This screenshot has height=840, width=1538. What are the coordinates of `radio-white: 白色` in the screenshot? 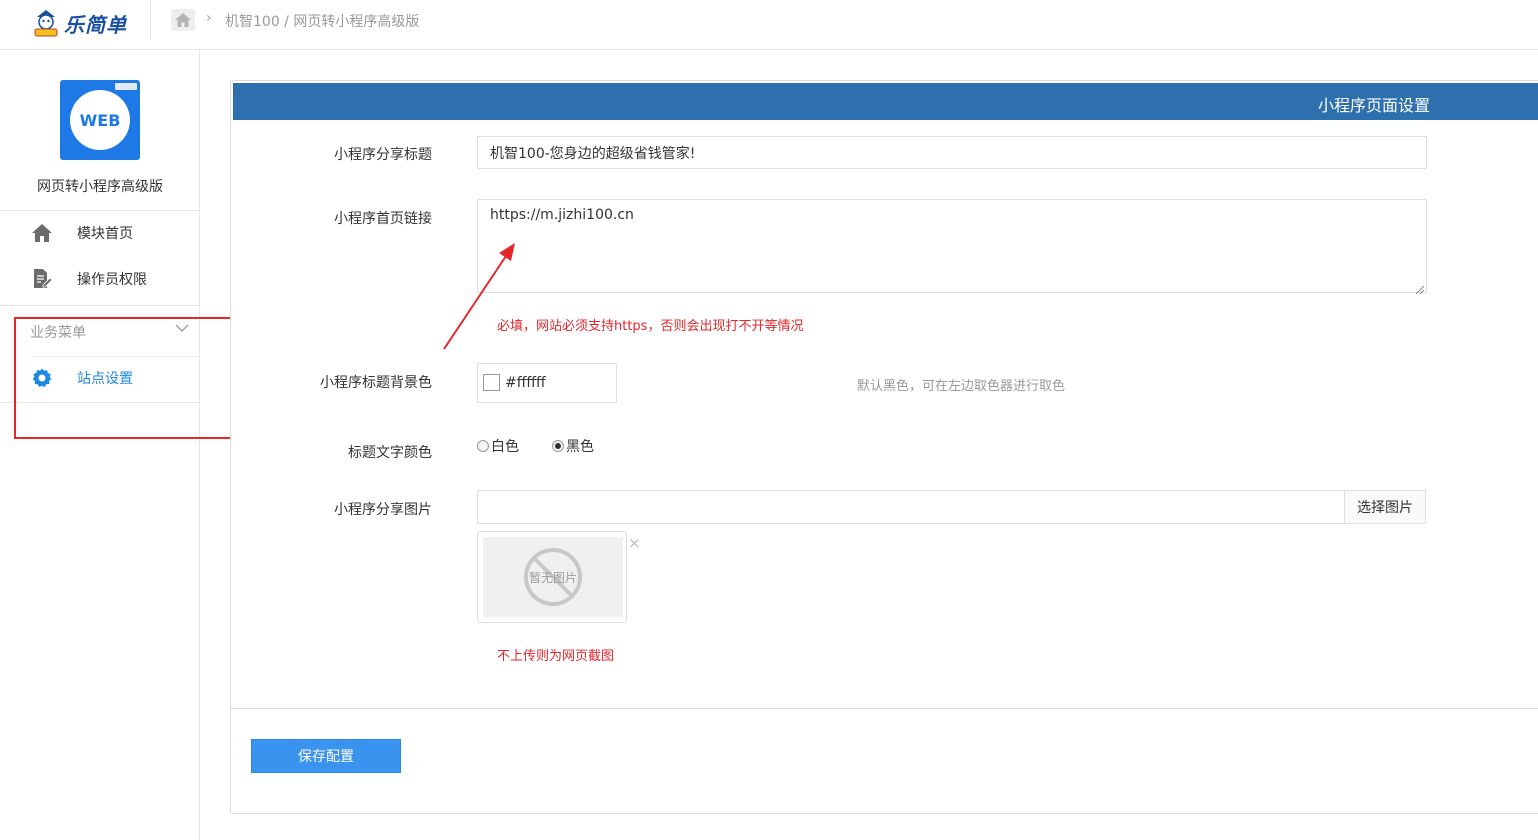 It's located at (498, 446).